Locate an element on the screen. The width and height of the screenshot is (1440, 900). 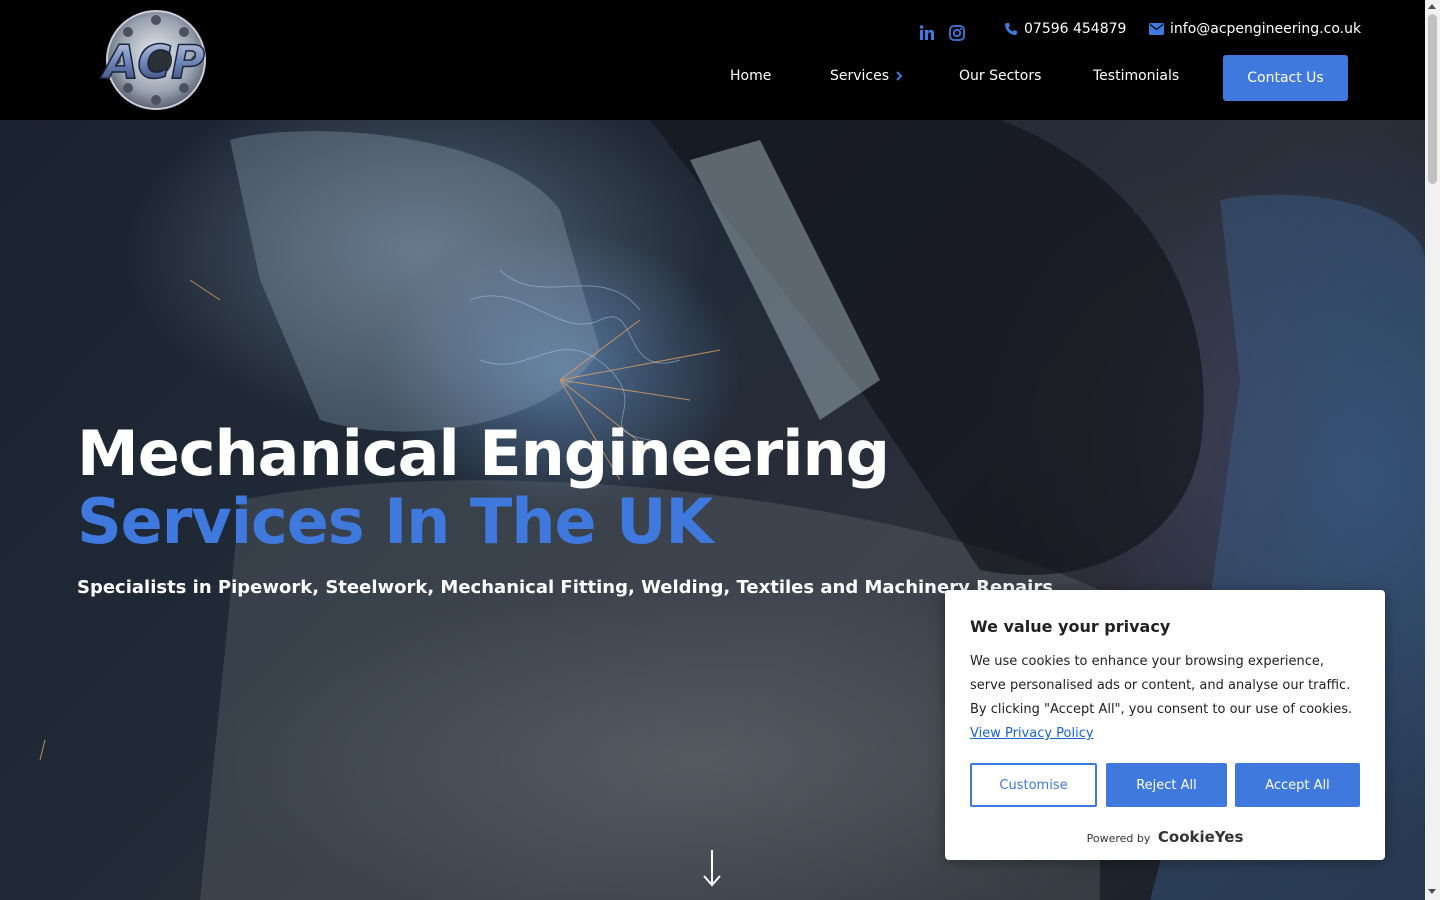
chevron-right-icon is located at coordinates (899, 76).